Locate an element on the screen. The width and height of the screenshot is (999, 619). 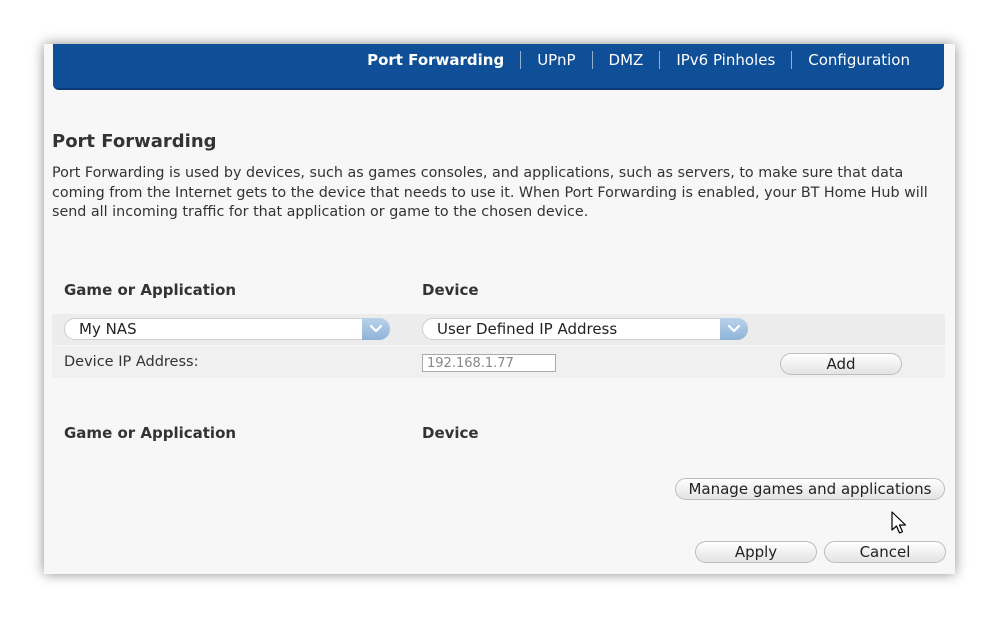
apply-button: Apply is located at coordinates (756, 552).